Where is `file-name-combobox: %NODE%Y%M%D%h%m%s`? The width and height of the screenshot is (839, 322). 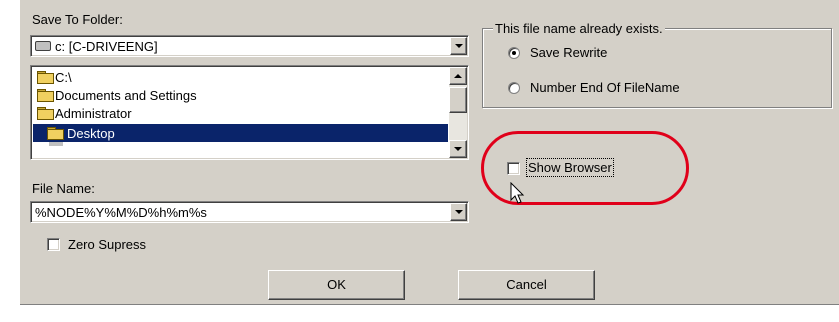
file-name-combobox: %NODE%Y%M%D%h%m%s is located at coordinates (249, 212).